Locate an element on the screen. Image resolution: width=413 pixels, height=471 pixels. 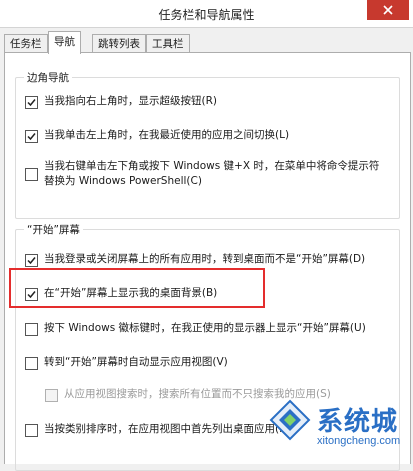
tab-navigation: 导航 is located at coordinates (64, 42).